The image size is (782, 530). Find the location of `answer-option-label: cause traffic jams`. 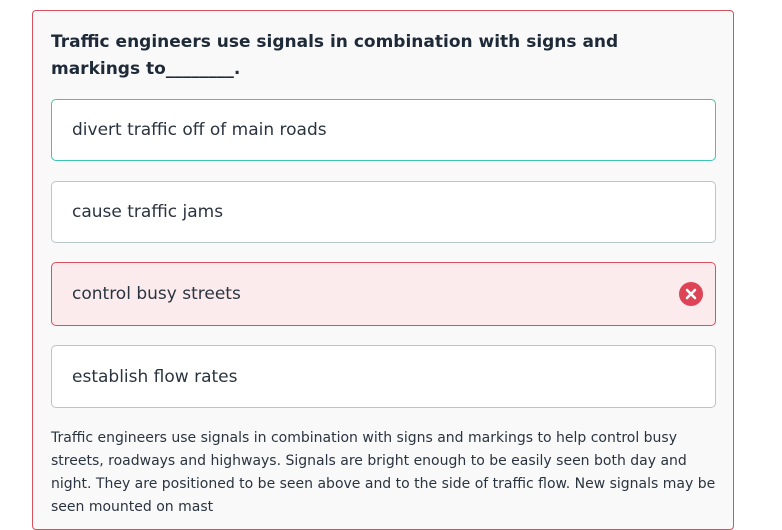

answer-option-label: cause traffic jams is located at coordinates (148, 212).